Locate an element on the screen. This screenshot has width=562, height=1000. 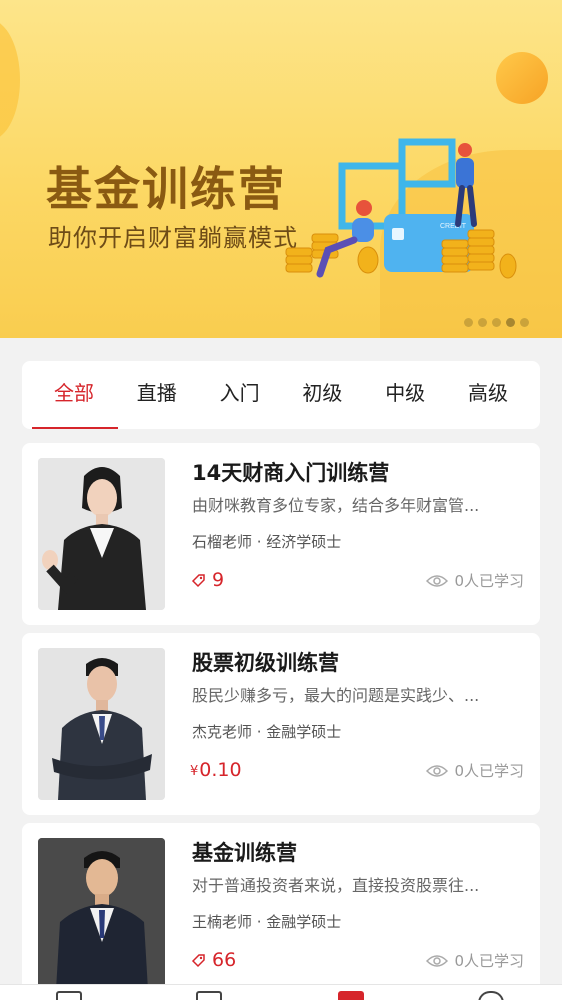
home-nav-icon is located at coordinates (69, 995).